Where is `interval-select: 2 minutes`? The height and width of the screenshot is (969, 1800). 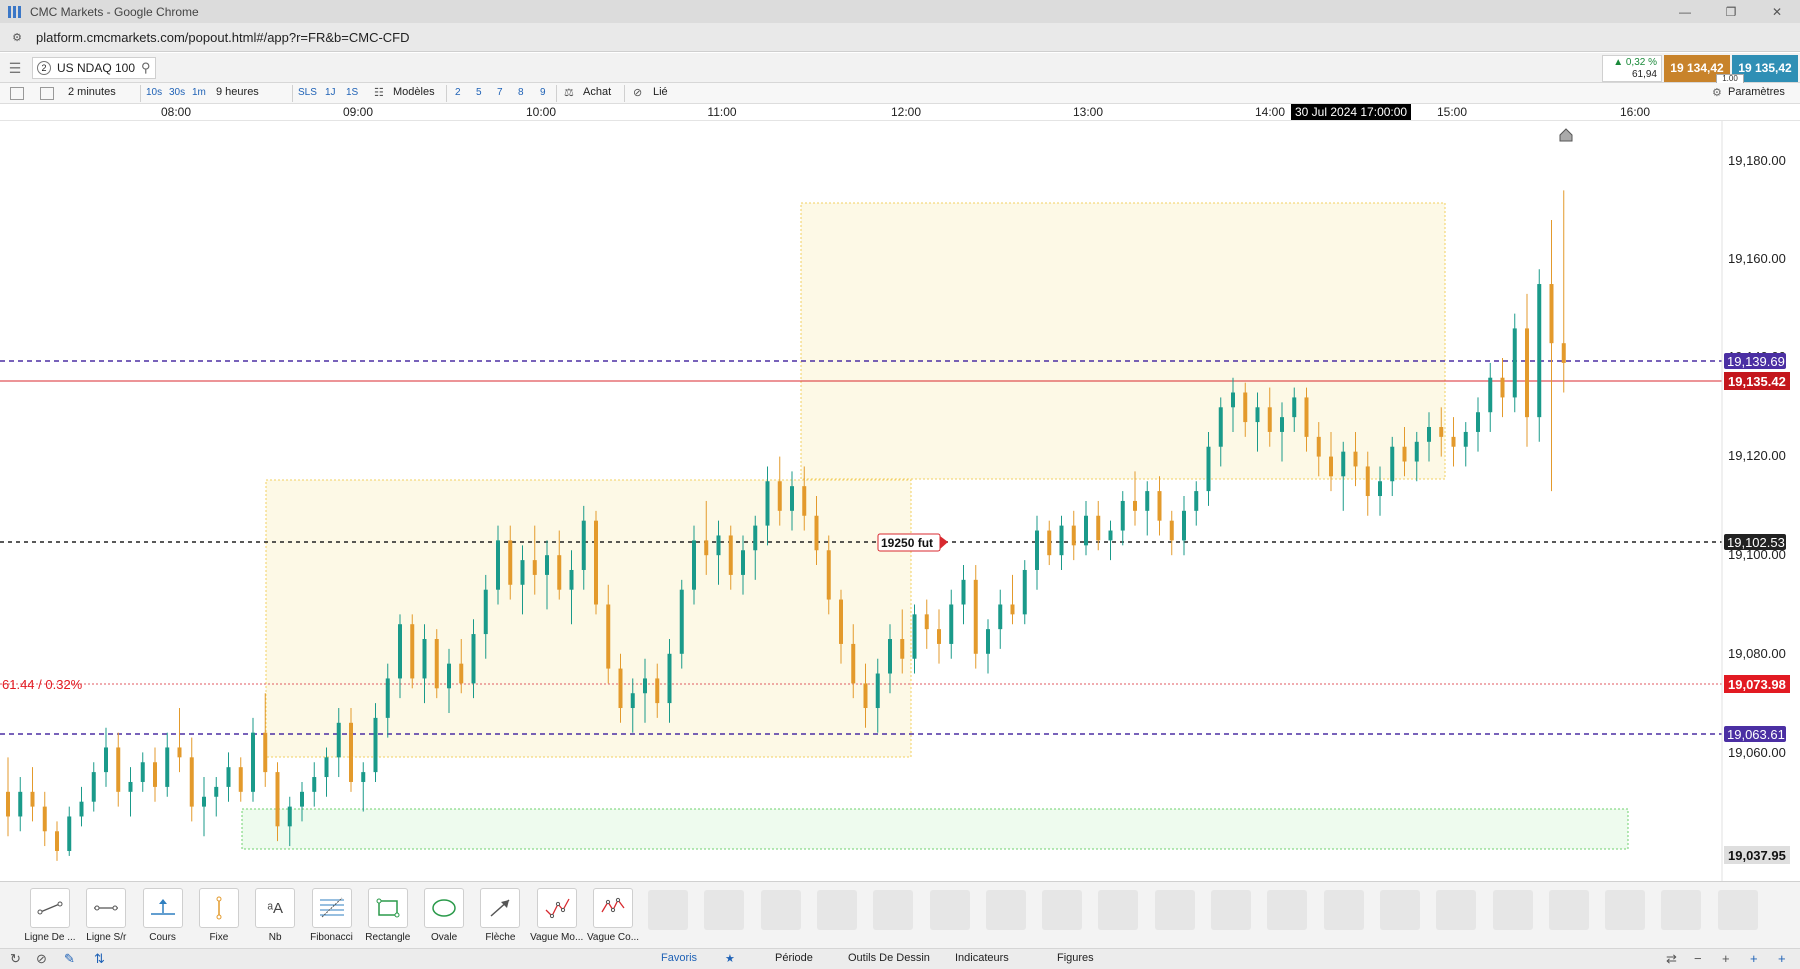 interval-select: 2 minutes is located at coordinates (92, 92).